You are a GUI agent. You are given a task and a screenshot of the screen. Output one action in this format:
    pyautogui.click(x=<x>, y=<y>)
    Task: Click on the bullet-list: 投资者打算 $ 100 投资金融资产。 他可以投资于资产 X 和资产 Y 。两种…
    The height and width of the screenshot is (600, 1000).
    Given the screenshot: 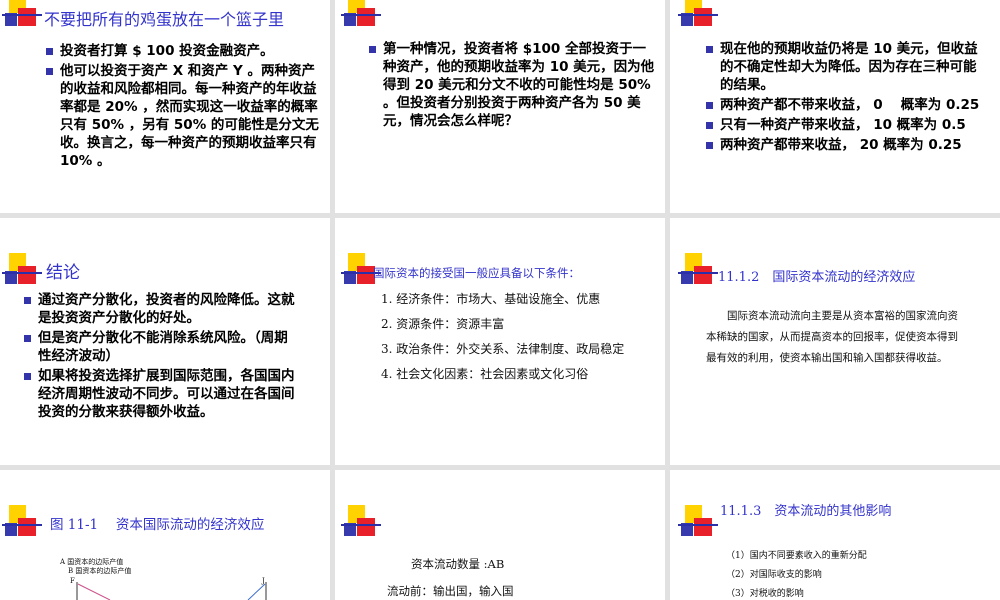 What is the action you would take?
    pyautogui.click(x=183, y=107)
    